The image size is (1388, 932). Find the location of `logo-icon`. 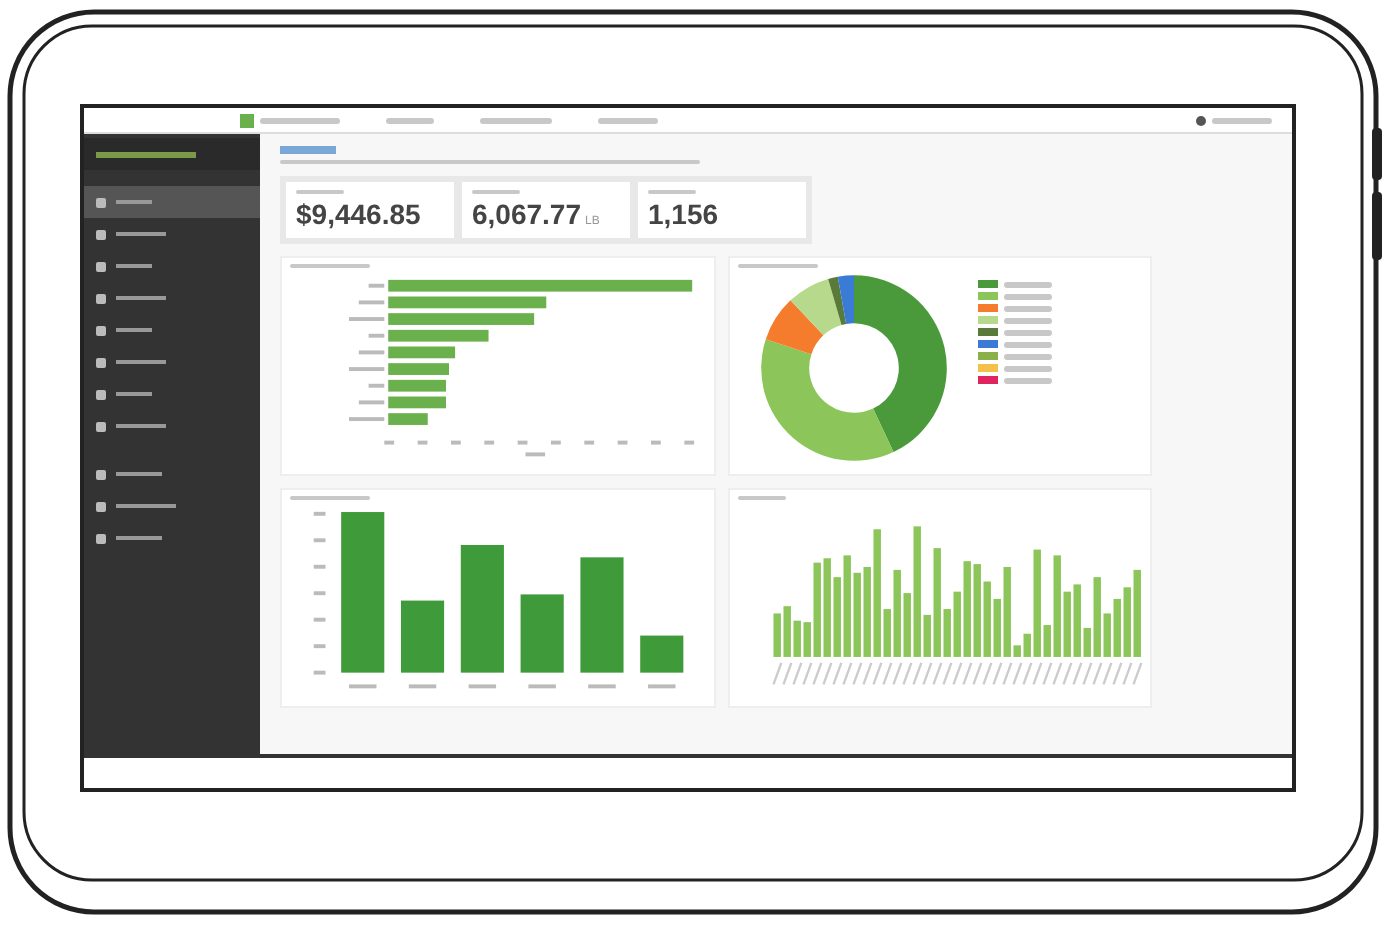

logo-icon is located at coordinates (247, 120).